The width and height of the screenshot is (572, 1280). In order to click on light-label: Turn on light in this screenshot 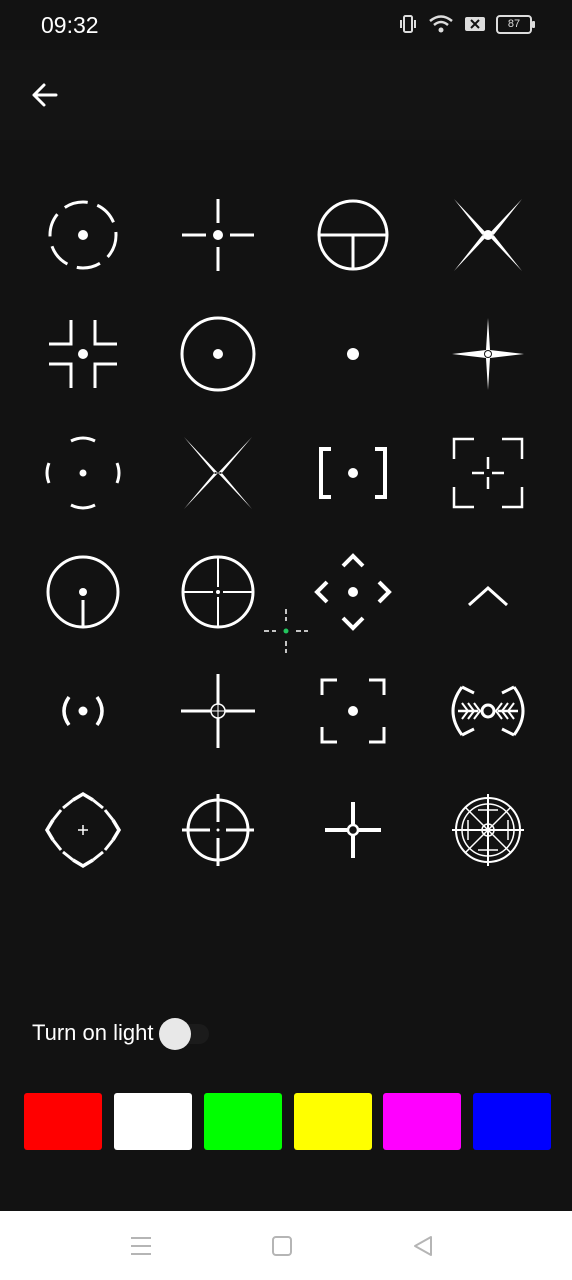, I will do `click(93, 1032)`.